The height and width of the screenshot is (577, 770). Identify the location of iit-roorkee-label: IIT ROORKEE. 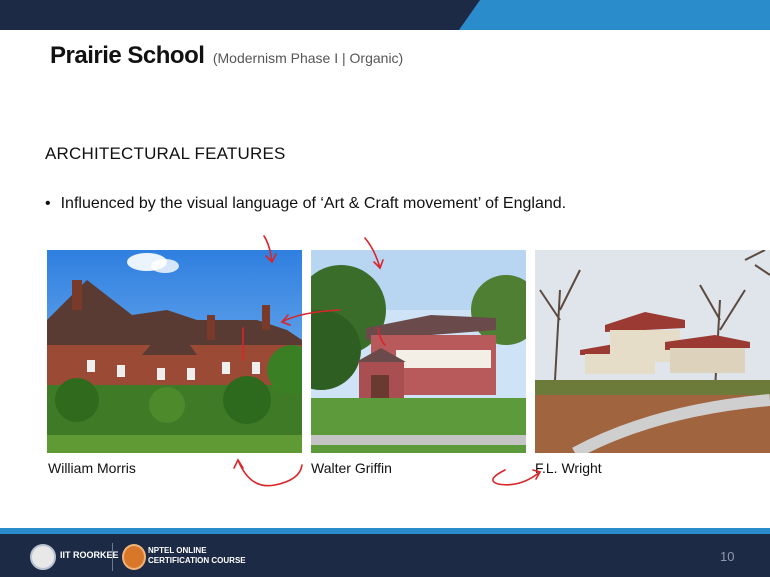
(89, 555).